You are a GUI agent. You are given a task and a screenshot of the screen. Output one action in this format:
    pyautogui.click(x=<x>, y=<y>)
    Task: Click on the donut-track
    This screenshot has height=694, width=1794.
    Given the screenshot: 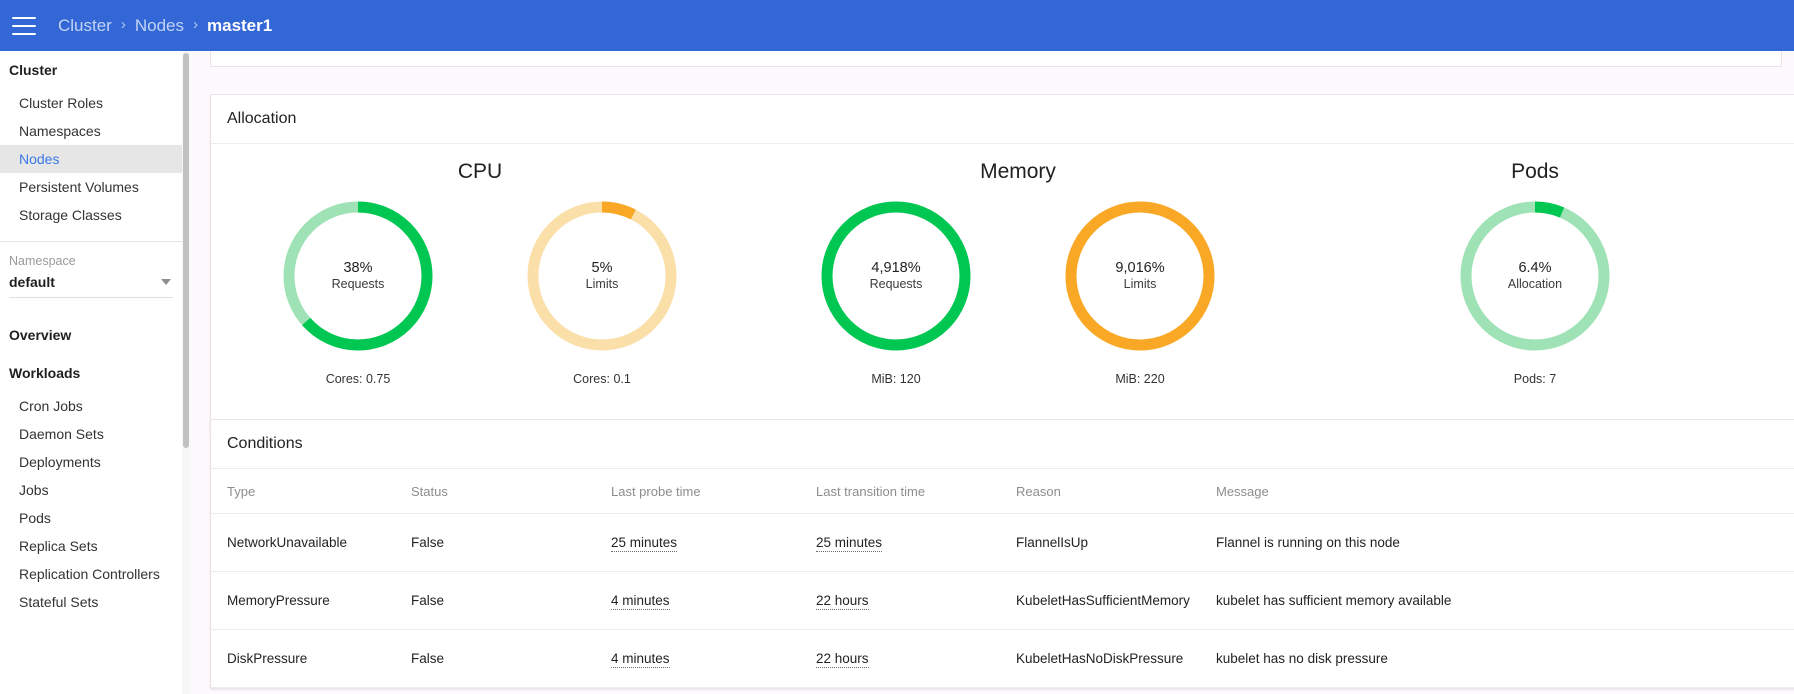 What is the action you would take?
    pyautogui.click(x=1535, y=276)
    